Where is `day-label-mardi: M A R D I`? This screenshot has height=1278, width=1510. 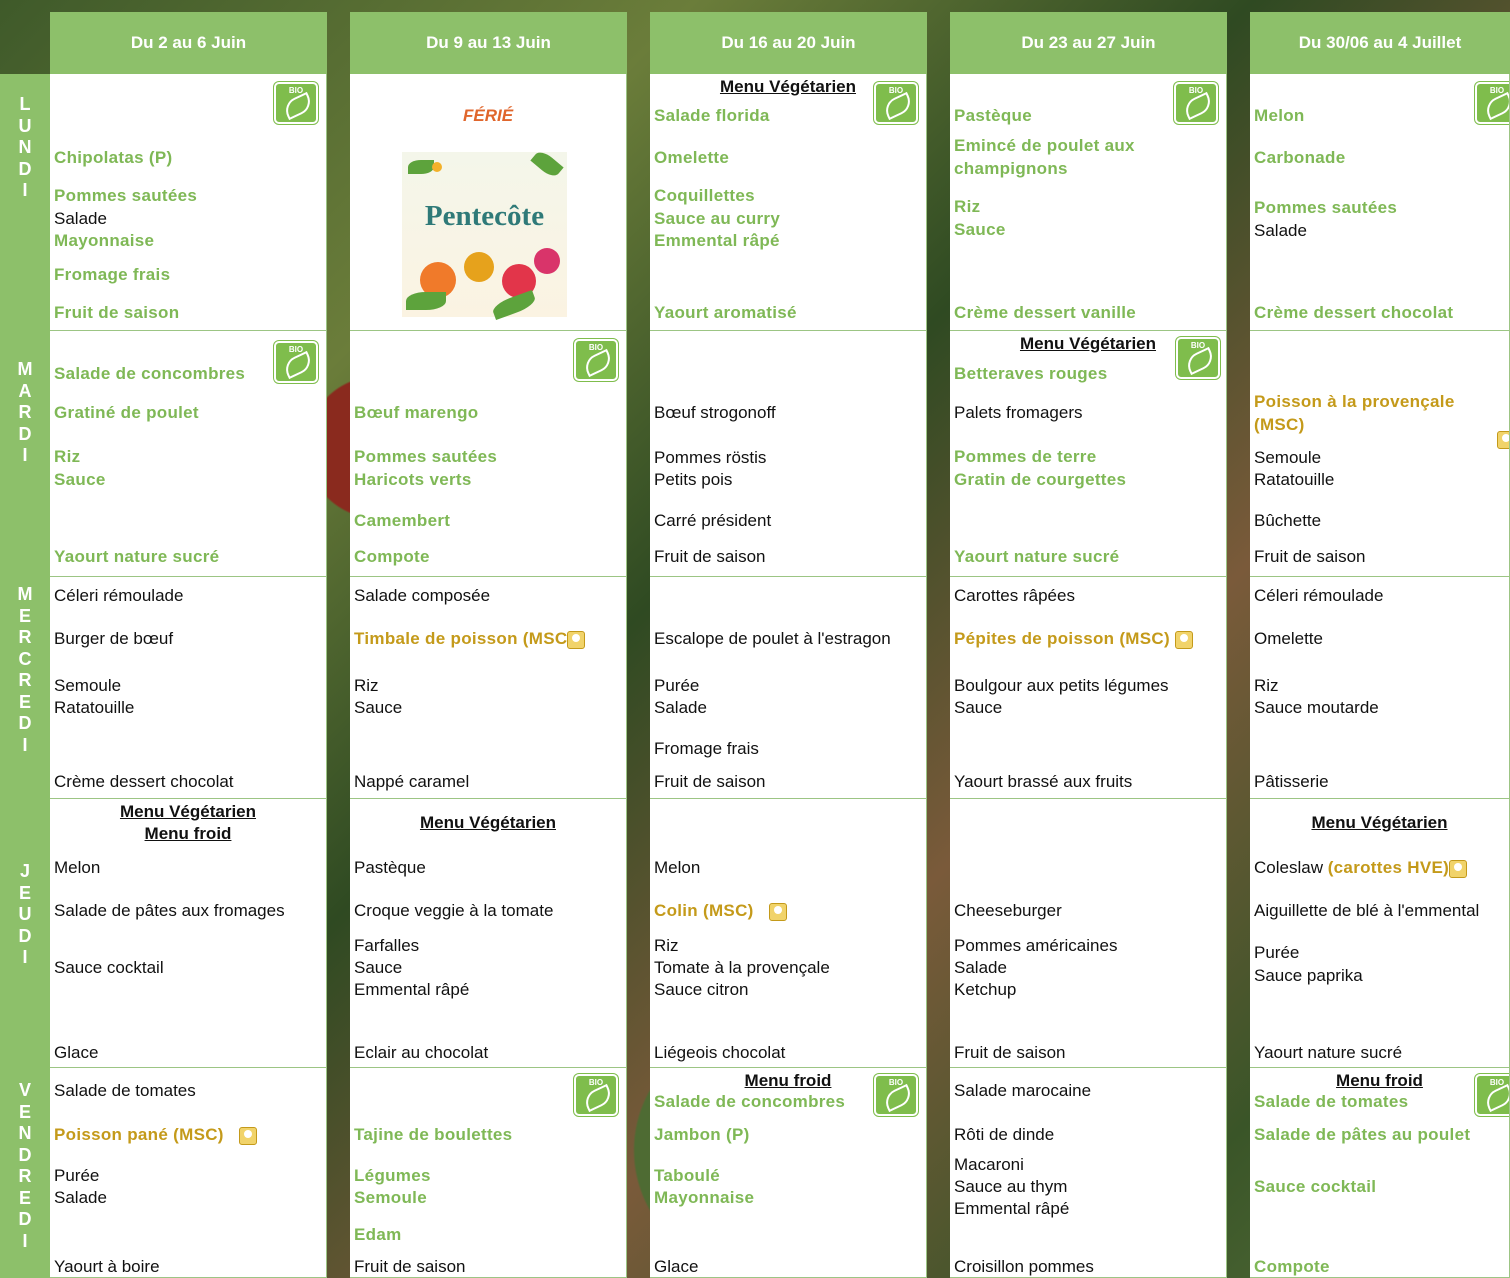 day-label-mardi: M A R D I is located at coordinates (25, 412).